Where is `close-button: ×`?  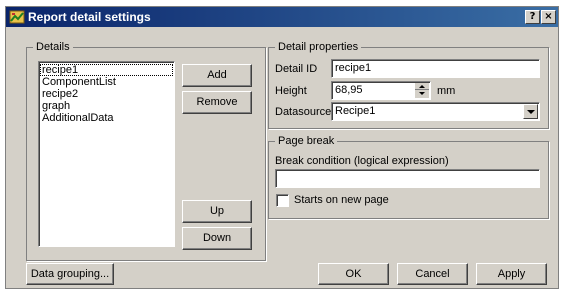
close-button: × is located at coordinates (548, 17).